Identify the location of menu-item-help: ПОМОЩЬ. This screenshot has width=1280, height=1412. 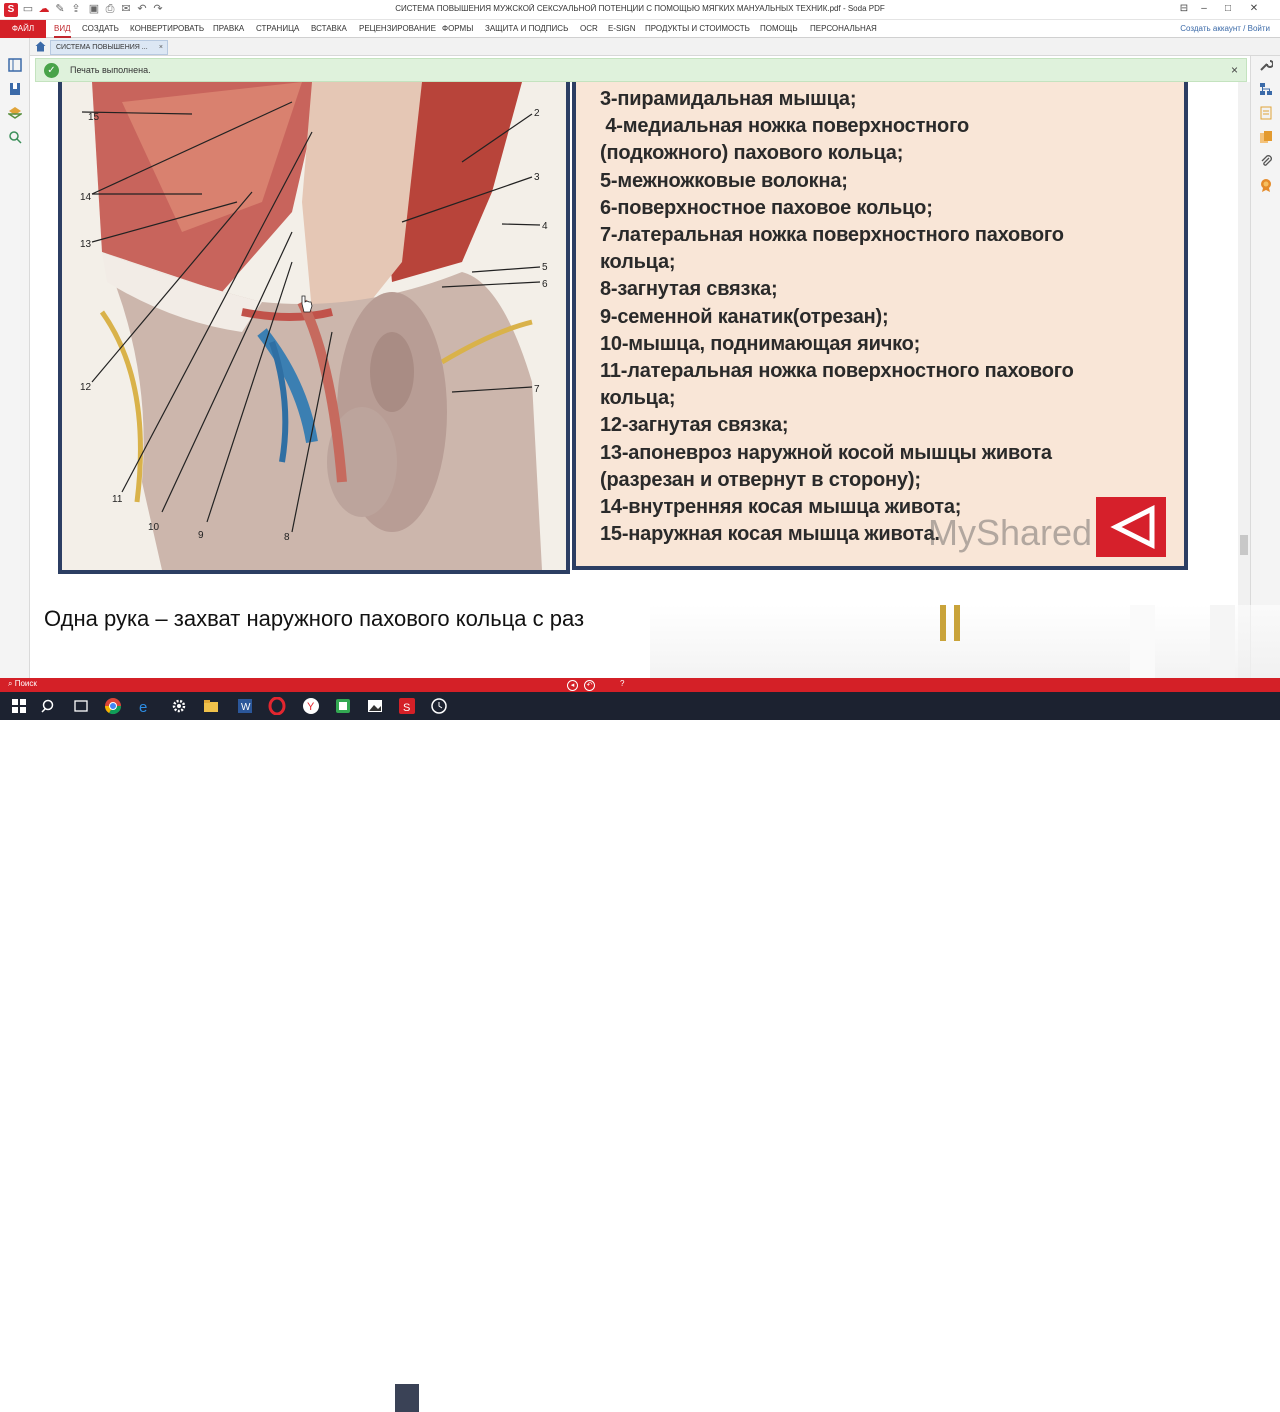
(779, 29).